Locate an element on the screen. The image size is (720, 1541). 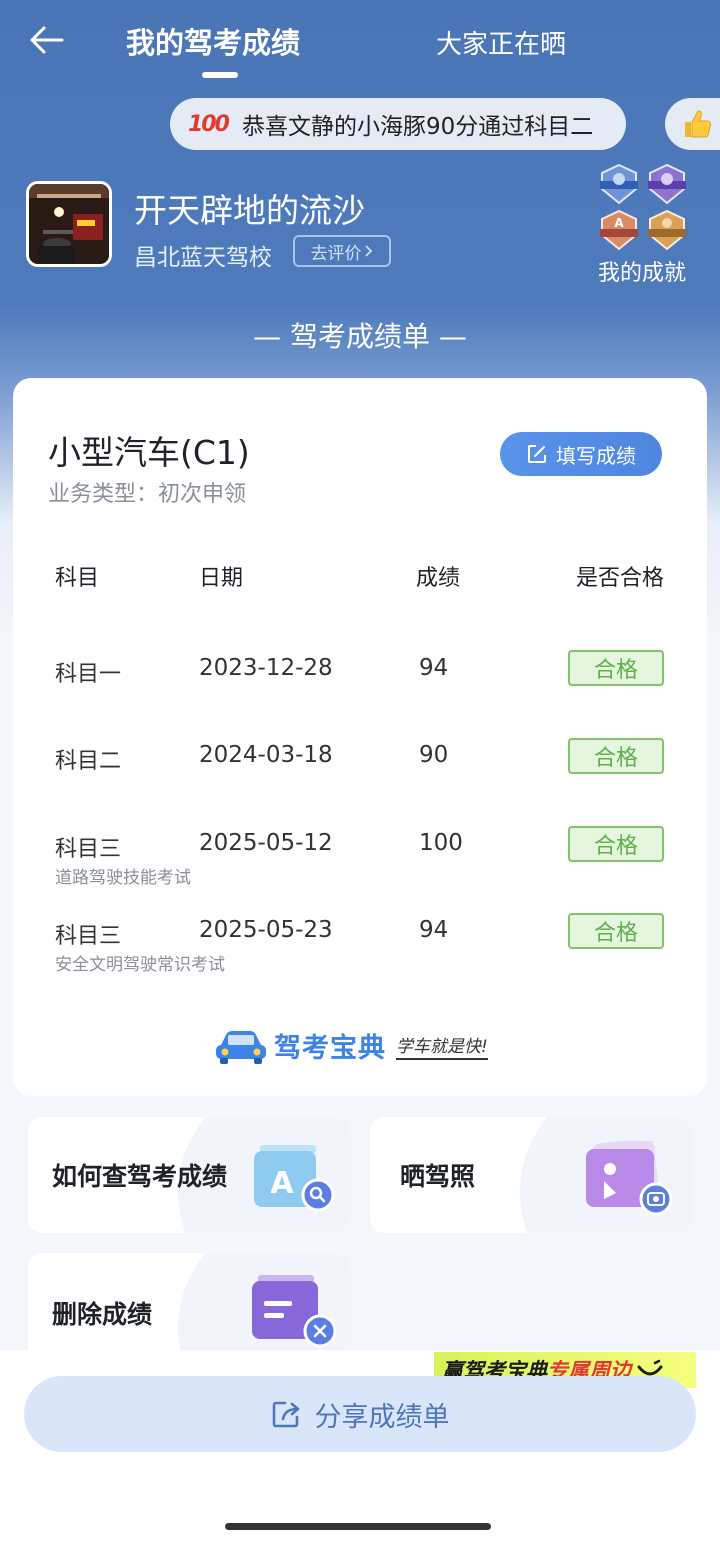
avatar is located at coordinates (69, 224).